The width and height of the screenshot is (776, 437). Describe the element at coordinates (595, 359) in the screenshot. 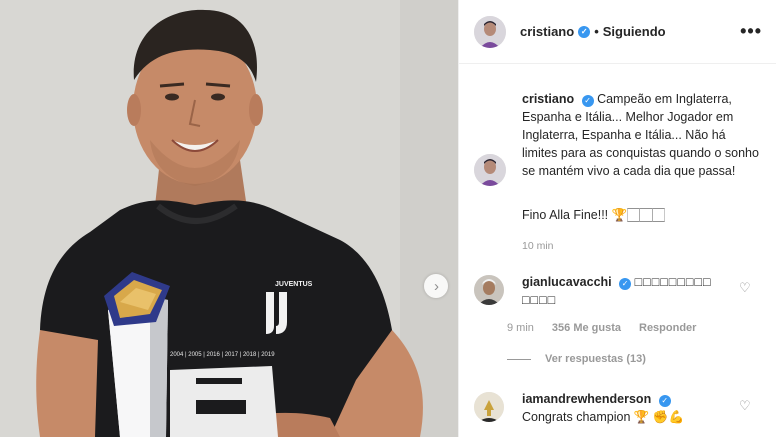

I see `view-replies-label: Ver respuestas (13)` at that location.